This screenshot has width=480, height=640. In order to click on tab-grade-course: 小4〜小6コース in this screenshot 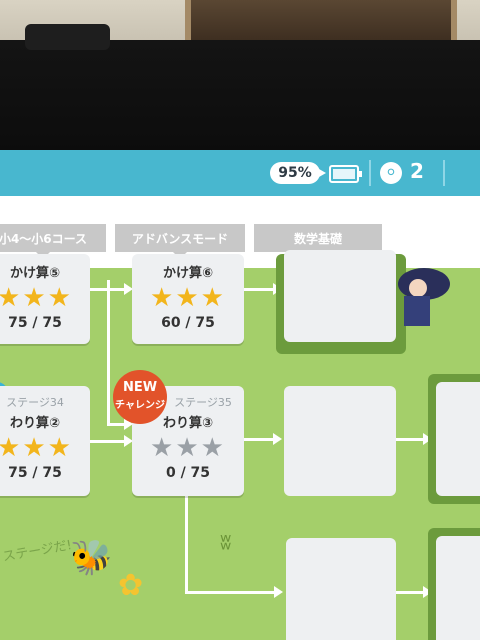, I will do `click(53, 241)`.